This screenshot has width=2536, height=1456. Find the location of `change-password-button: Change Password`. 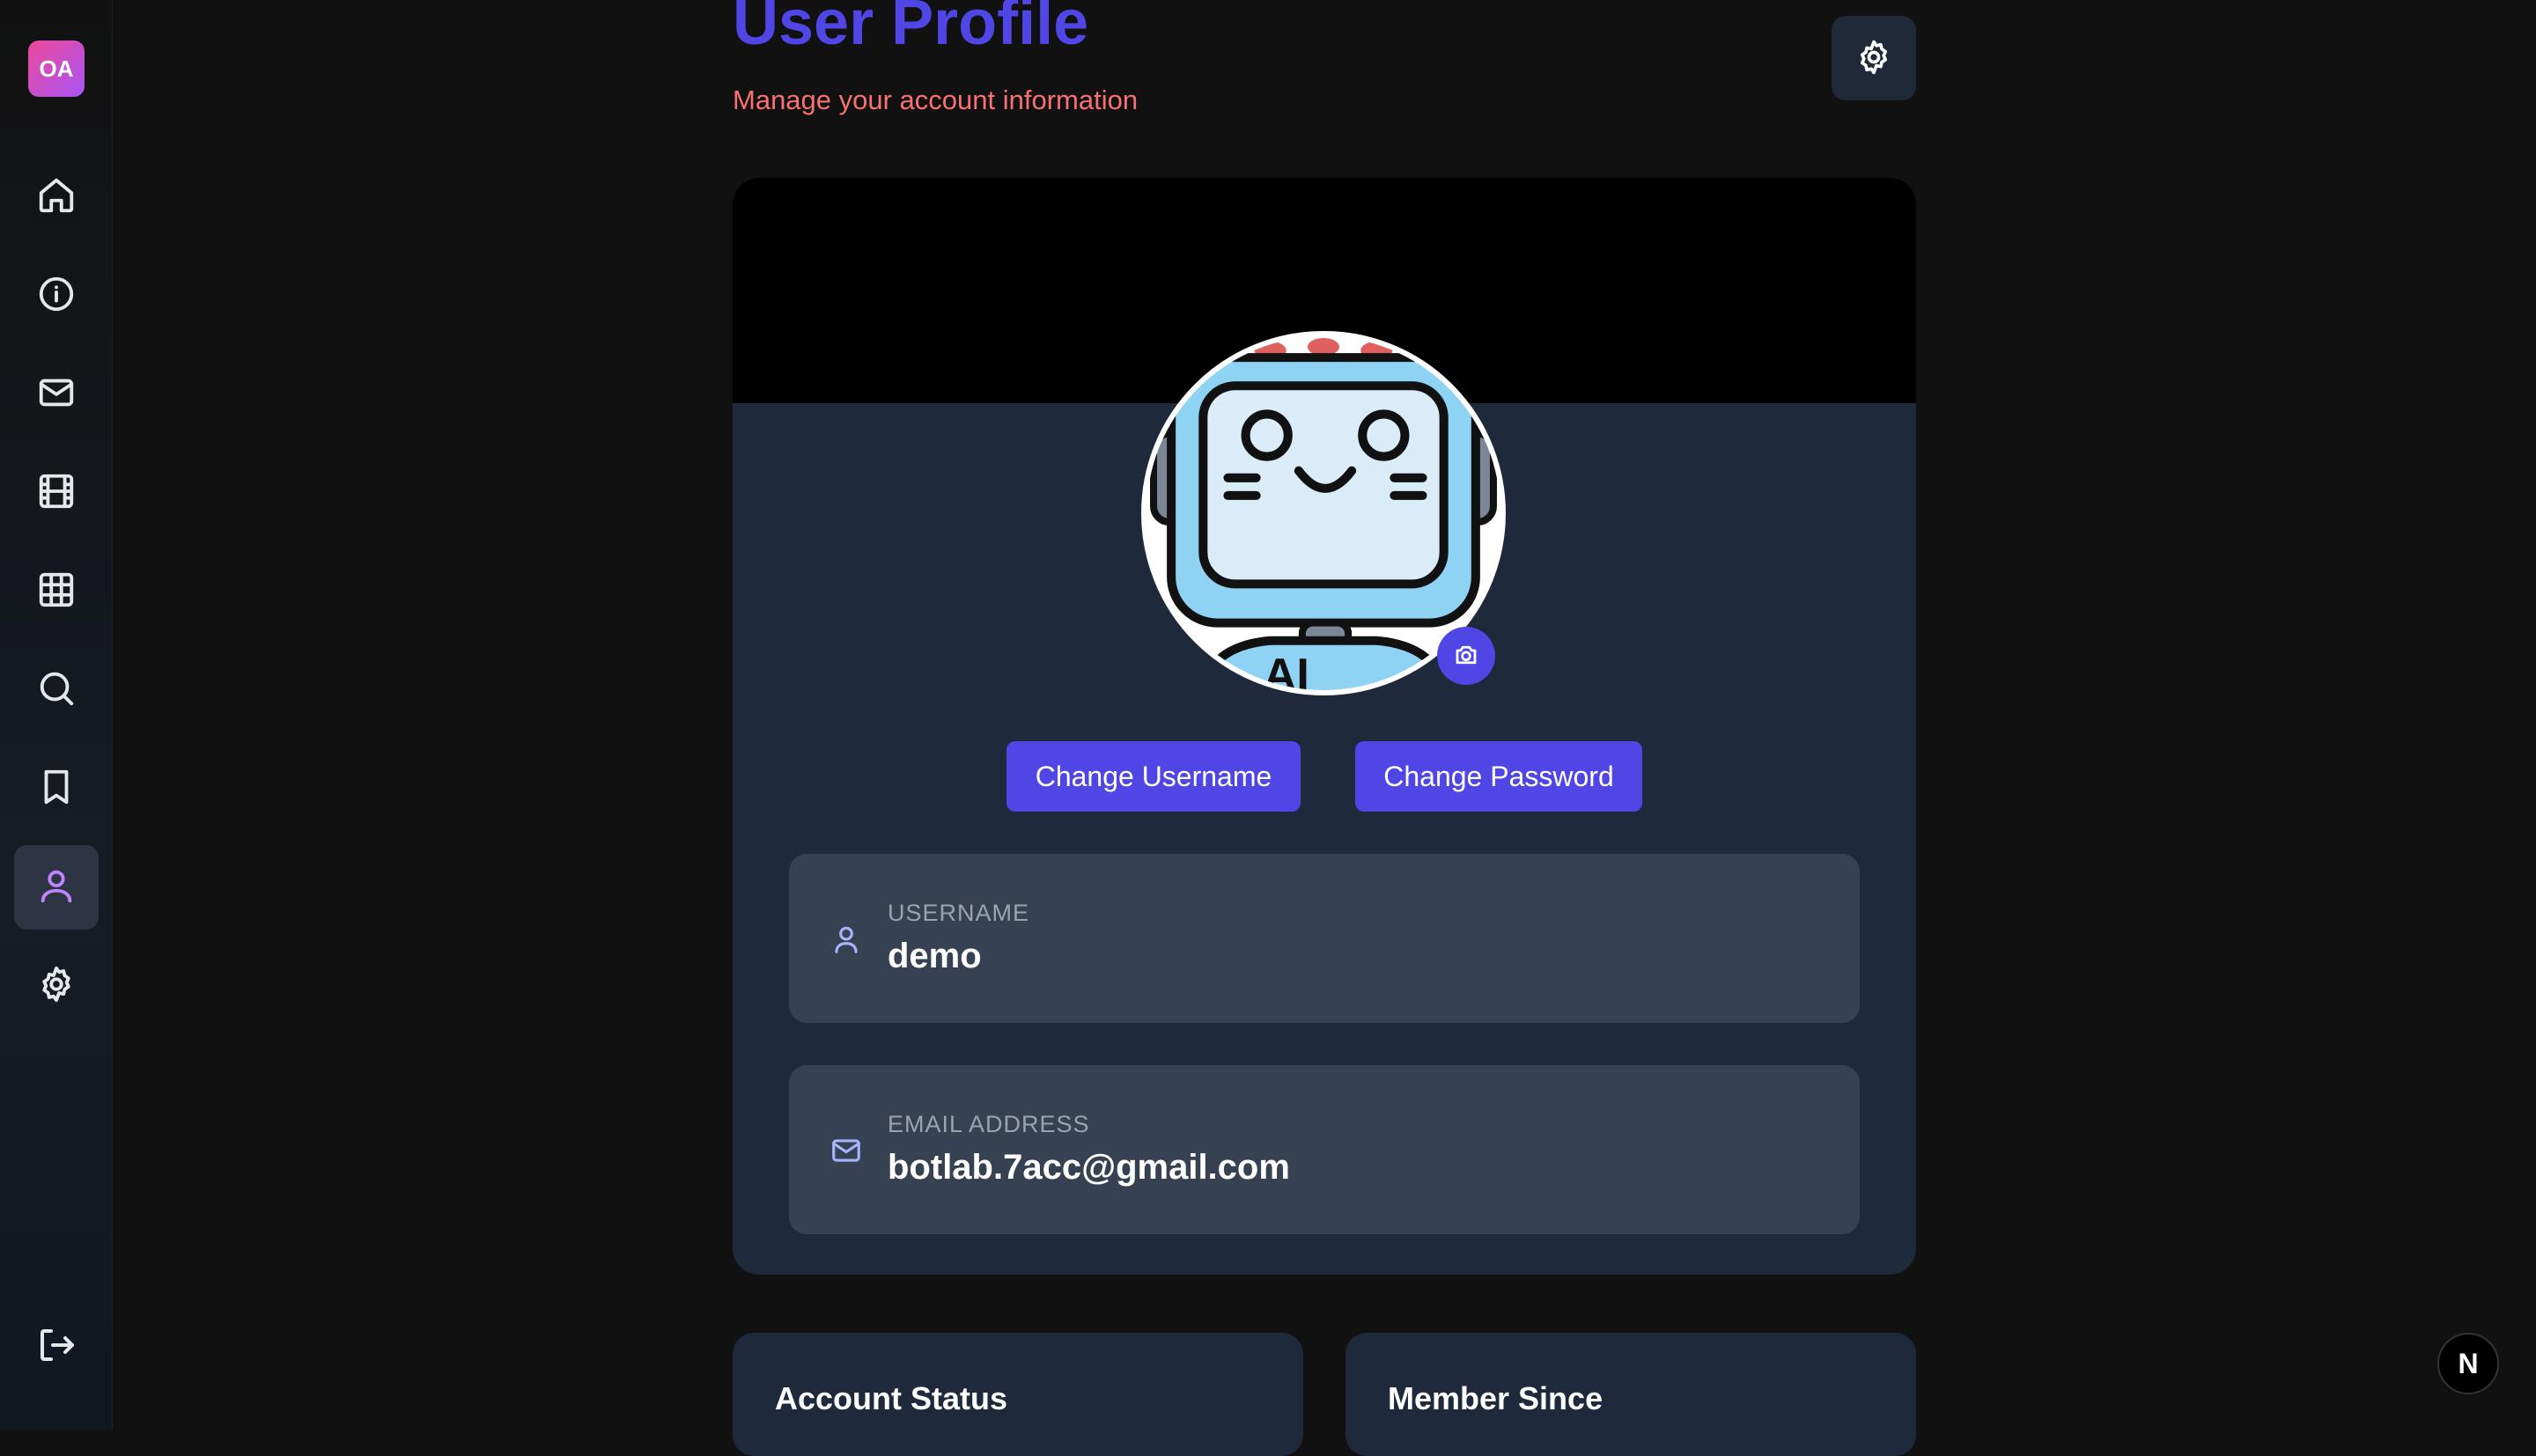

change-password-button: Change Password is located at coordinates (1498, 776).